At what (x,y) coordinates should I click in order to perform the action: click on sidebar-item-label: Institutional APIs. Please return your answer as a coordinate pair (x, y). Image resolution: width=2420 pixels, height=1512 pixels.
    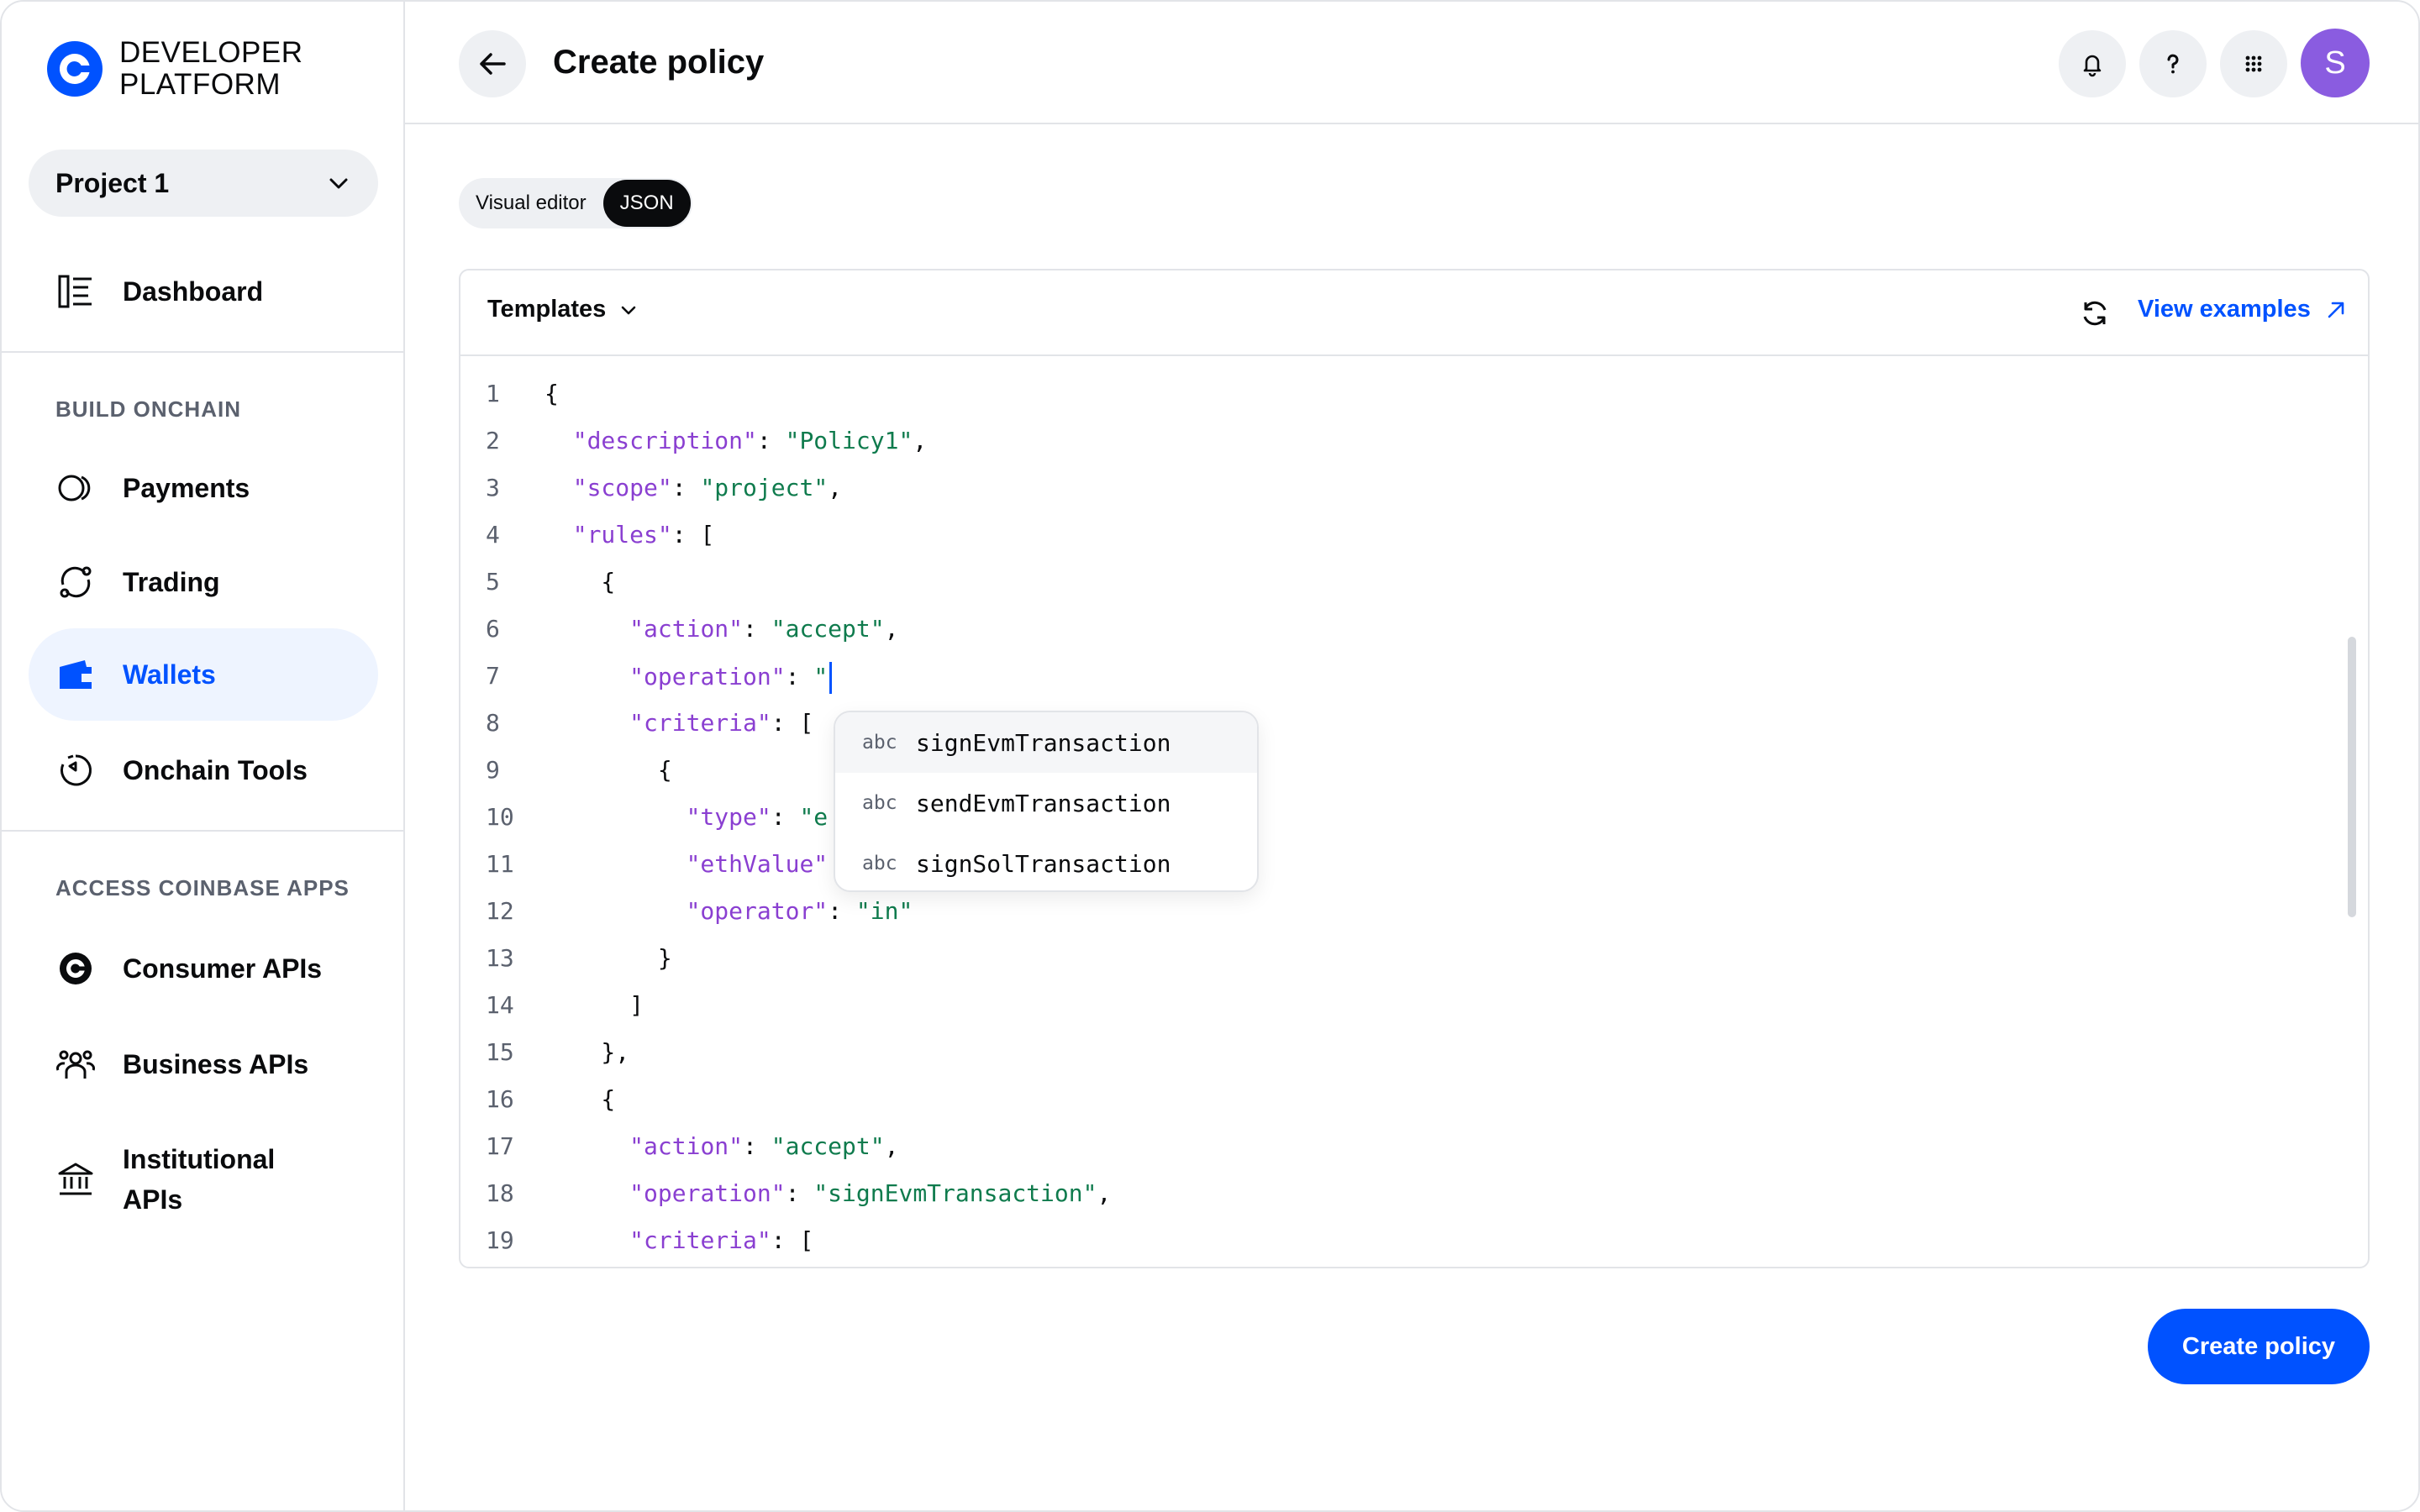
    Looking at the image, I should click on (199, 1179).